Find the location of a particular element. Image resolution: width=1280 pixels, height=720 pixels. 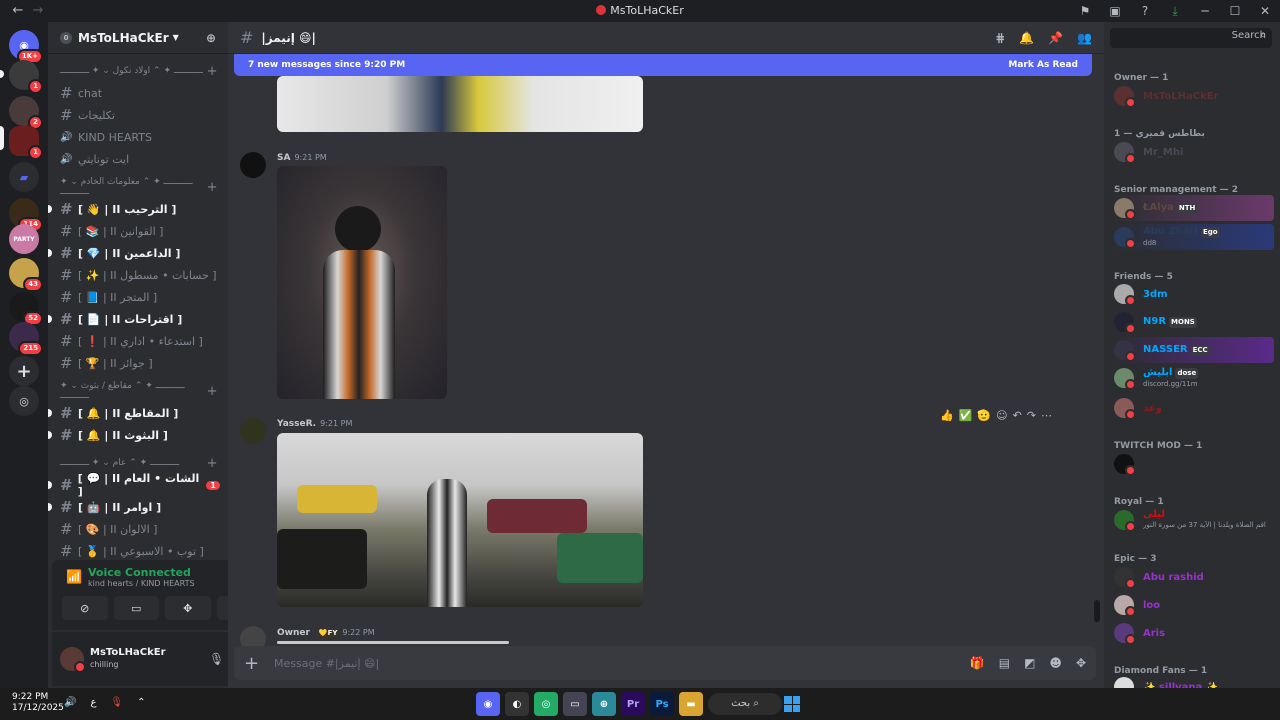

maximize-button: ☐ is located at coordinates (1235, 11).